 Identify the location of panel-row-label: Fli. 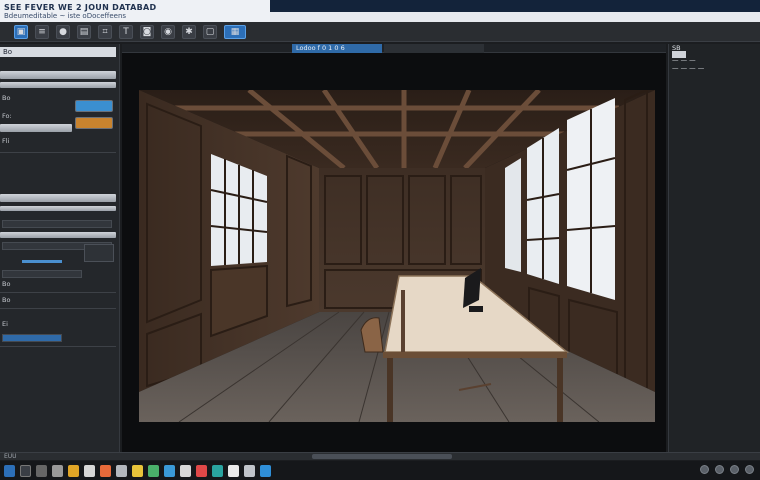
(6, 141).